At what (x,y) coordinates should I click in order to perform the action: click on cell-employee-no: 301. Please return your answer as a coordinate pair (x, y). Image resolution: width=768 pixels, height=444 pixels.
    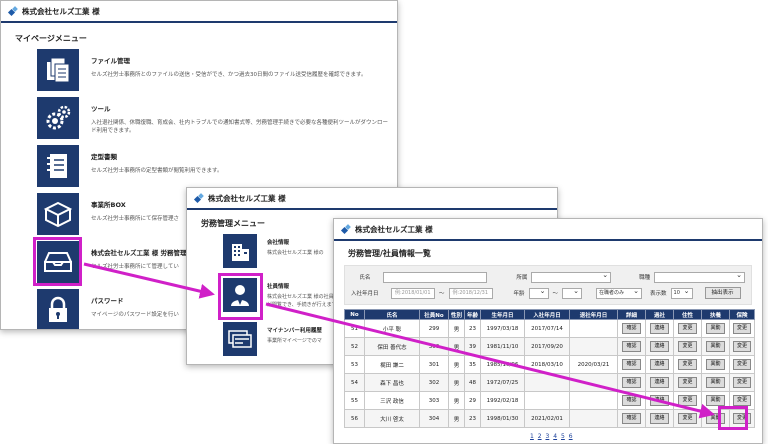
    Looking at the image, I should click on (434, 364).